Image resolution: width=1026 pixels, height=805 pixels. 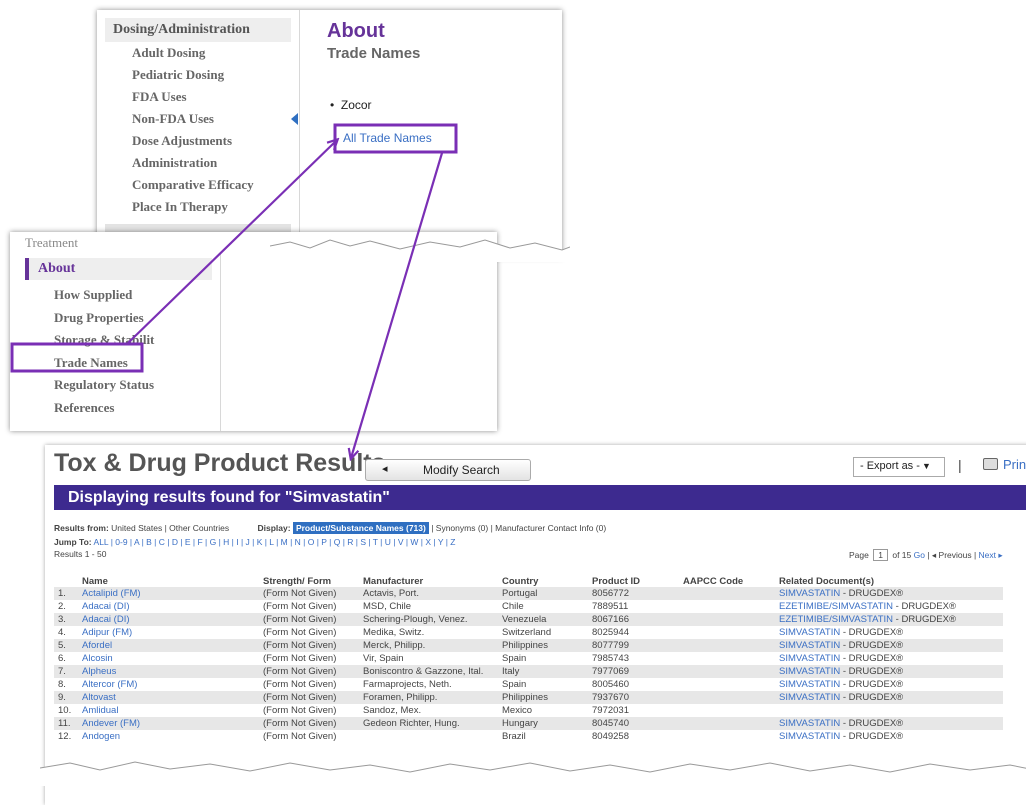 I want to click on all-trade-names-link: All Trade Names, so click(x=387, y=138).